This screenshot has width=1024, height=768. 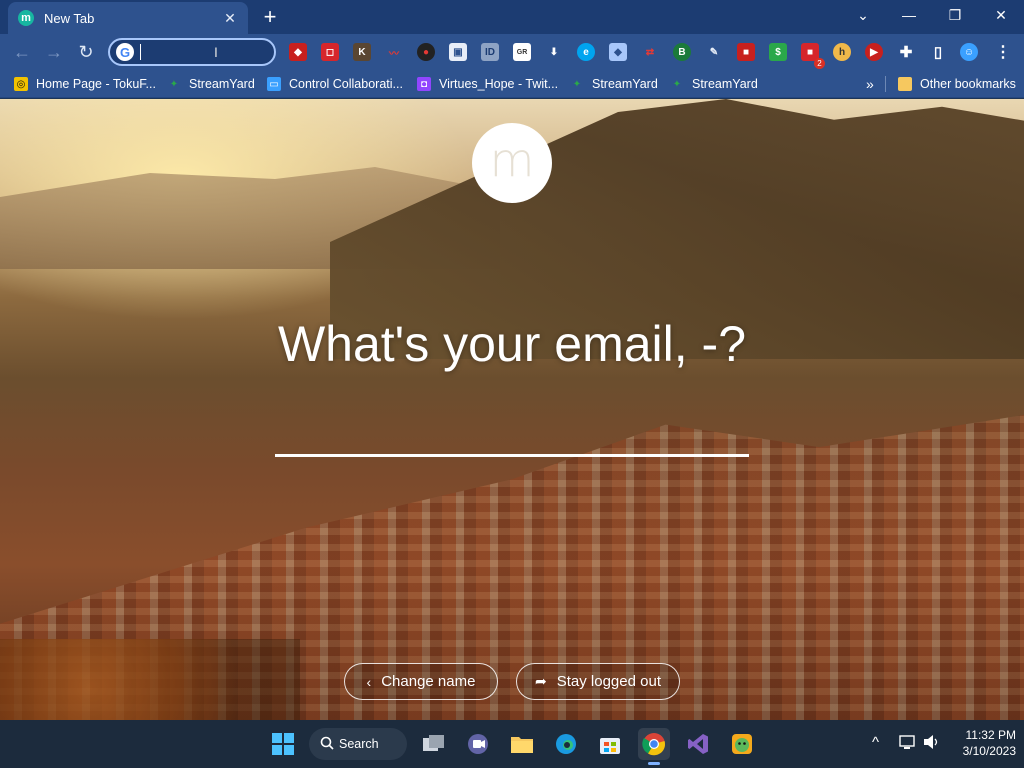 I want to click on back-arrow-icon: ←, so click(x=22, y=52).